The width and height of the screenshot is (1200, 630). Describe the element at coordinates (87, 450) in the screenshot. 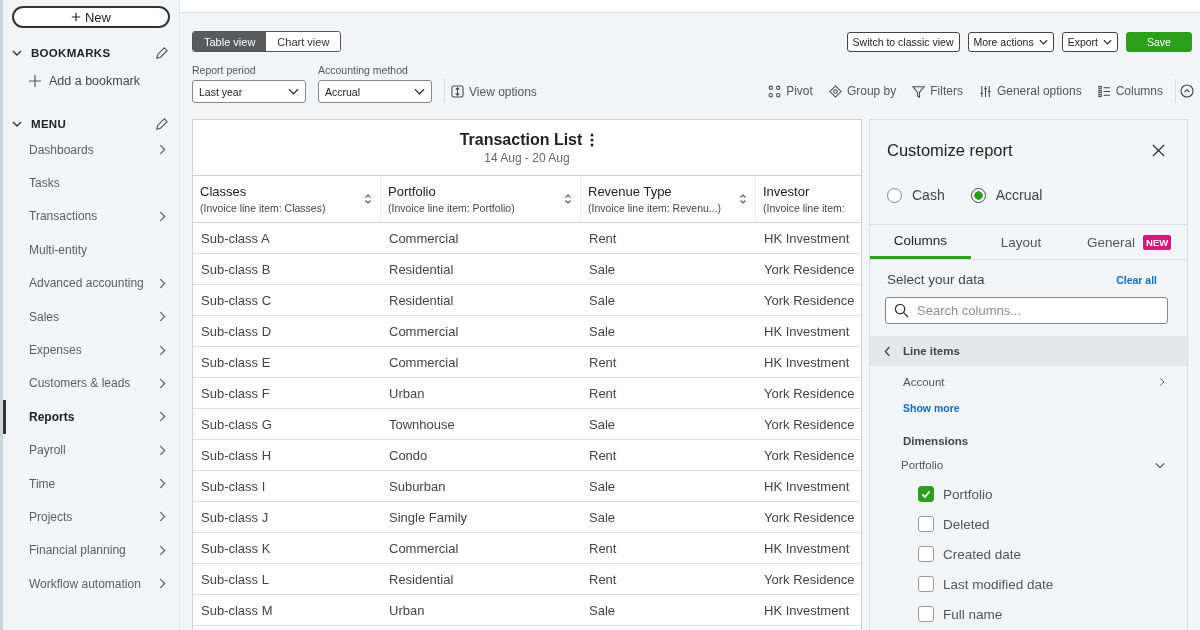

I see `menu-item: Payroll` at that location.